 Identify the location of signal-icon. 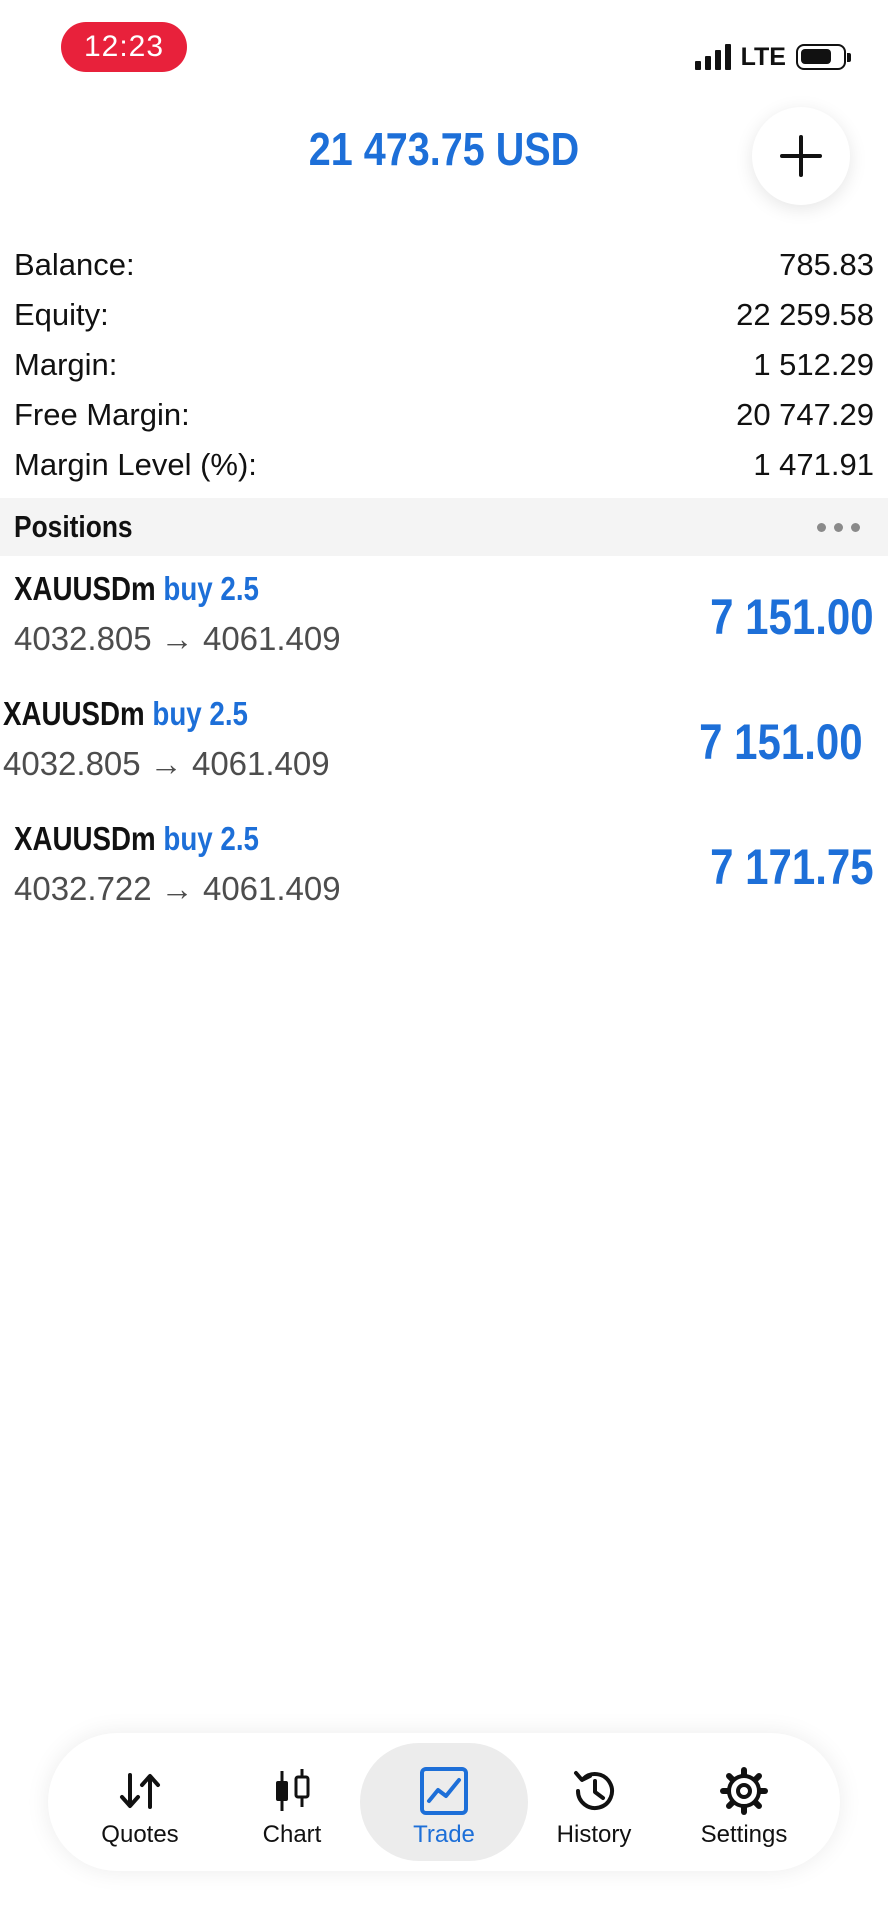
(712, 57).